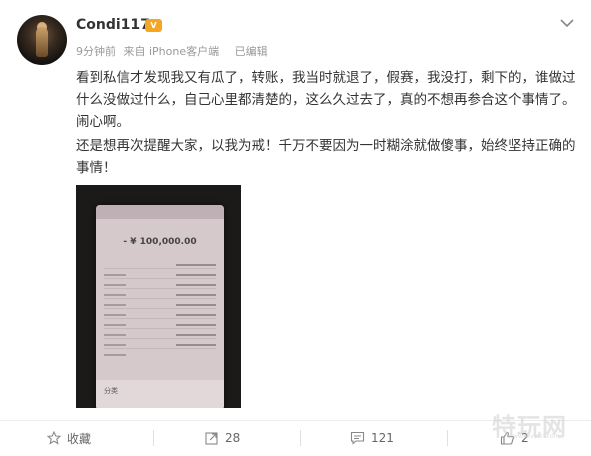 This screenshot has height=456, width=591. Describe the element at coordinates (382, 438) in the screenshot. I see `comment-count: 121` at that location.